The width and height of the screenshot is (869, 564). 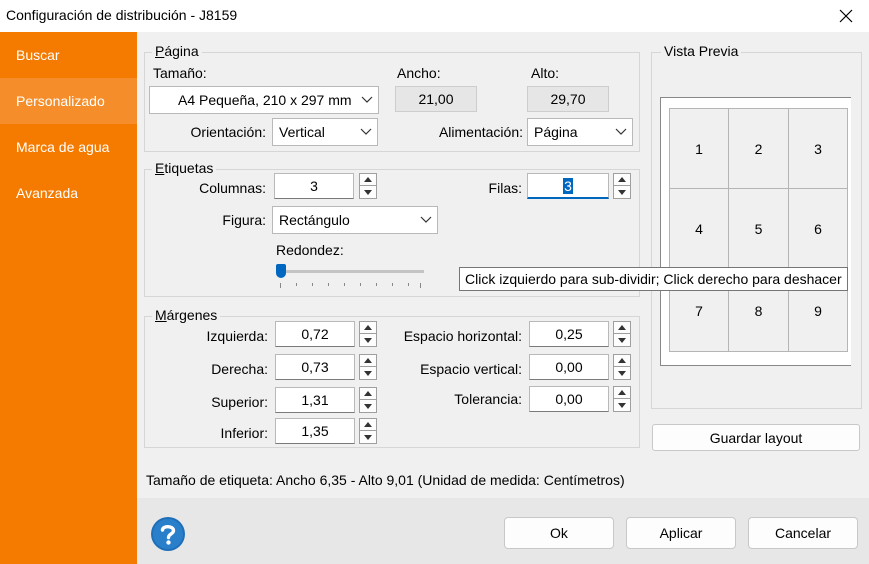 What do you see at coordinates (315, 334) in the screenshot?
I see `margin-left-input: 0,72` at bounding box center [315, 334].